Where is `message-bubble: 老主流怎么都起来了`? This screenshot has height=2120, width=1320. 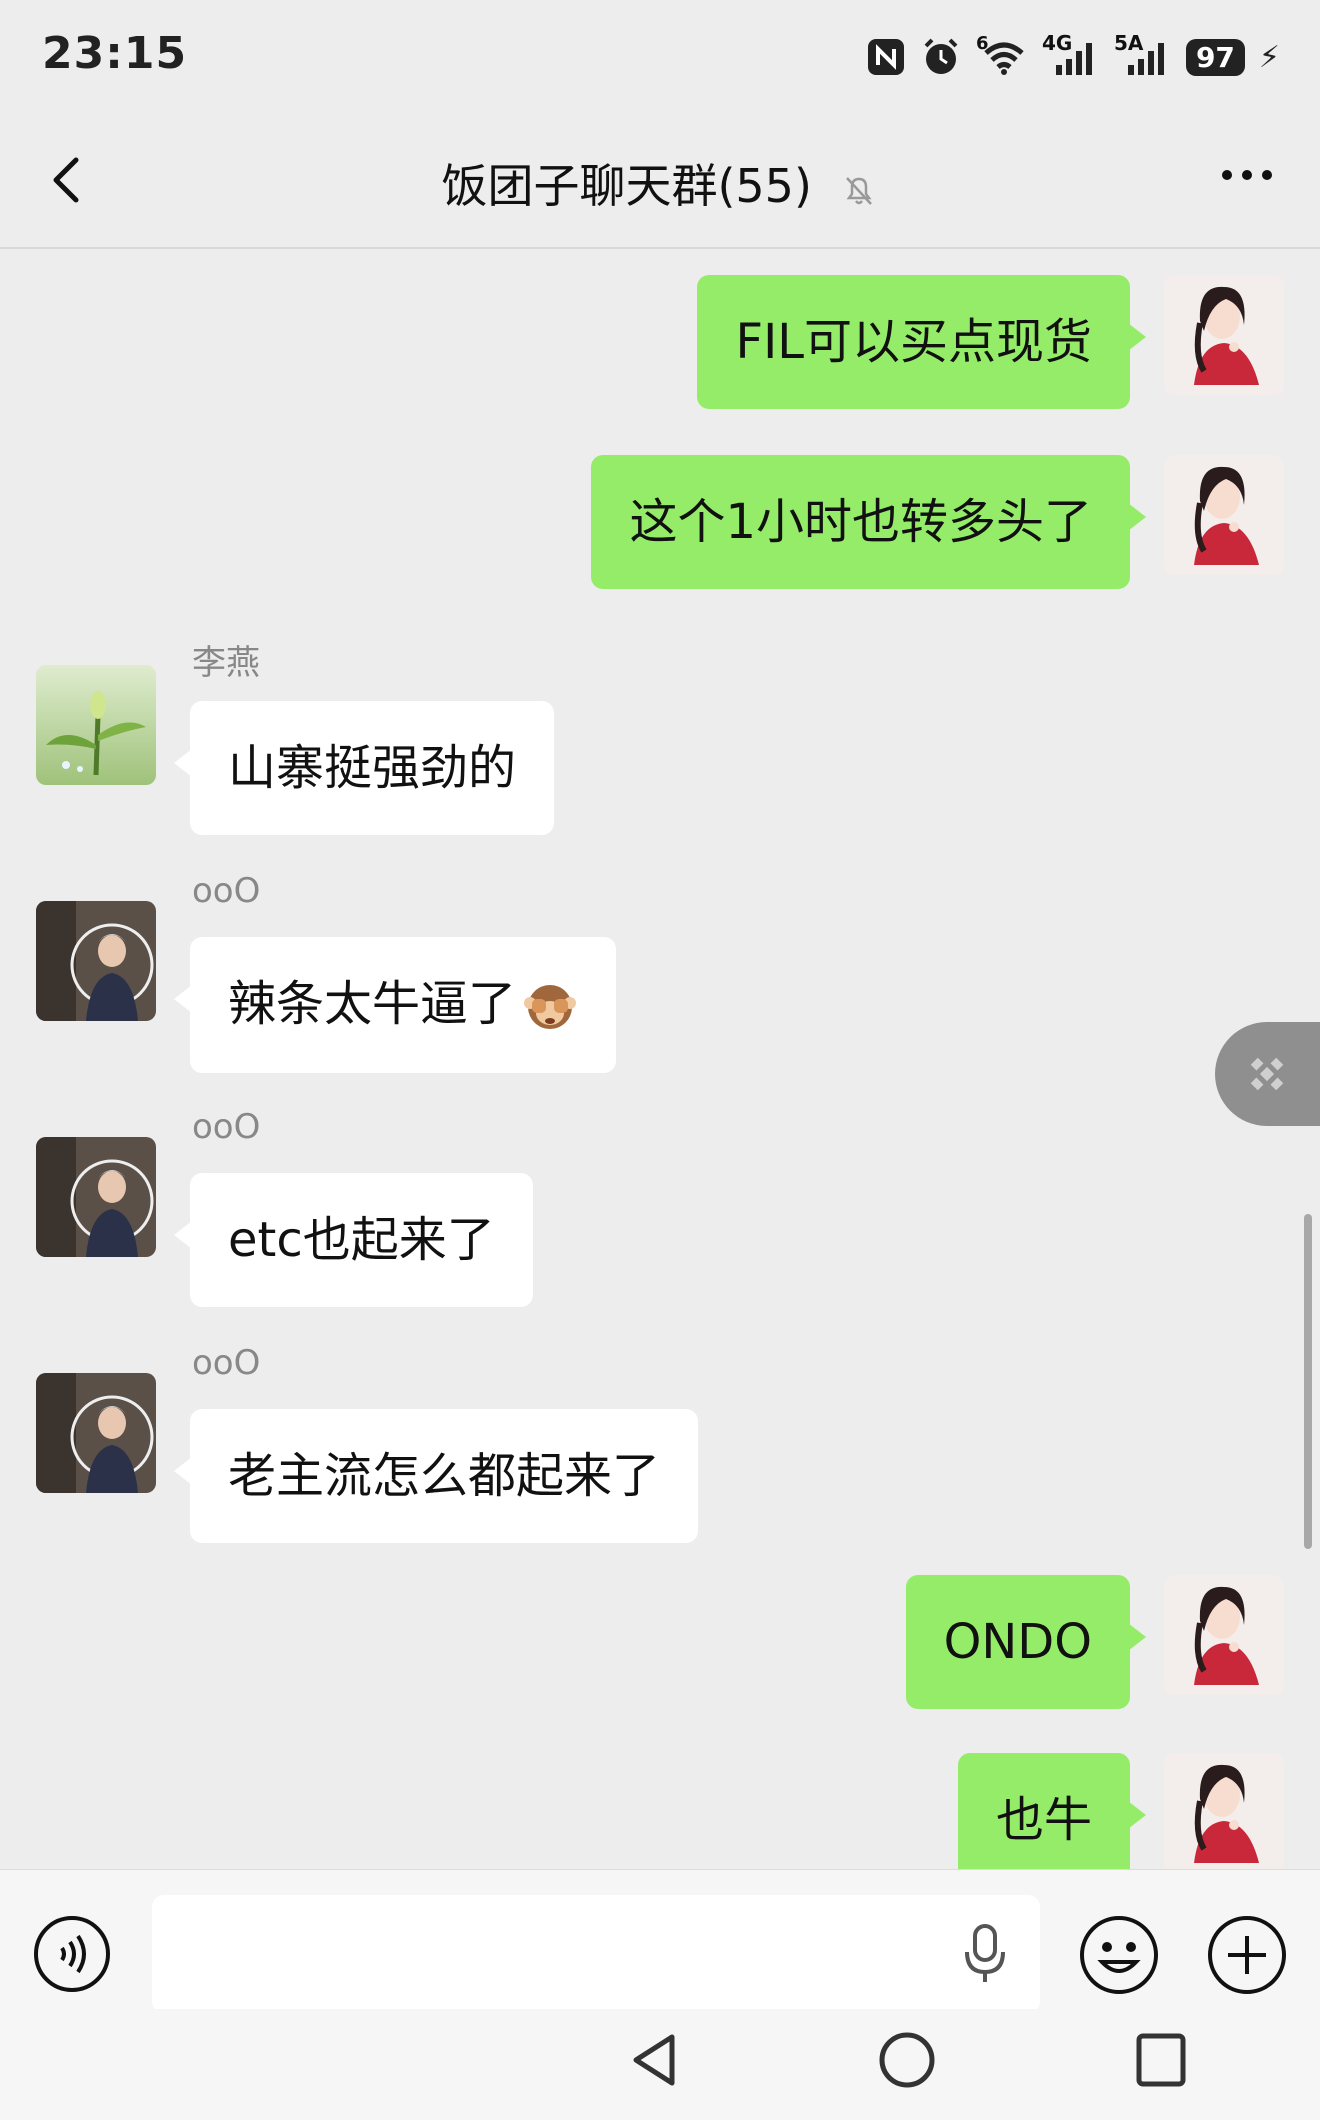 message-bubble: 老主流怎么都起来了 is located at coordinates (436, 1476).